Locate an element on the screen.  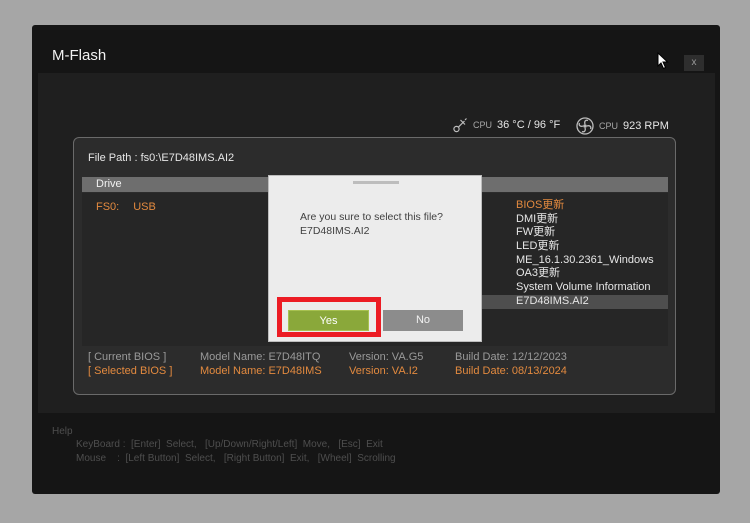
fan-icon is located at coordinates (585, 126).